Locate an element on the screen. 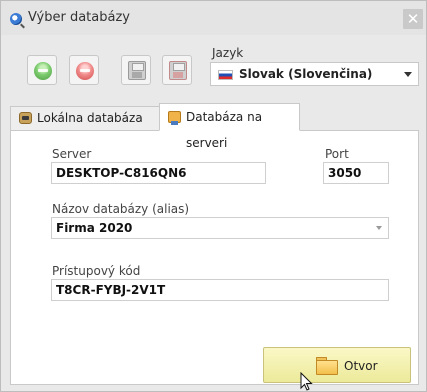 Image resolution: width=427 pixels, height=392 pixels. save-database-as-button is located at coordinates (177, 70).